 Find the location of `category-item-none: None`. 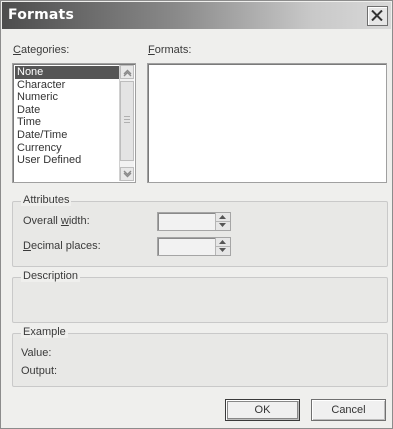

category-item-none: None is located at coordinates (67, 72).